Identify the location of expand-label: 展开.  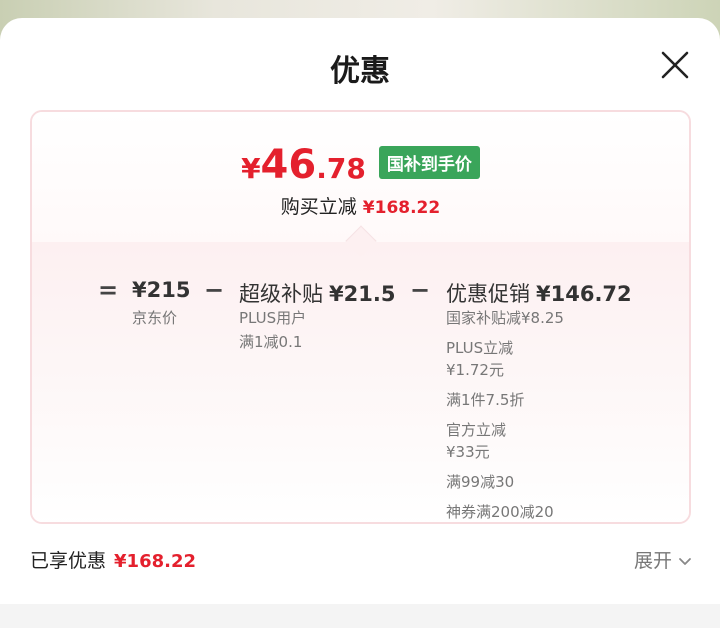
(652, 561).